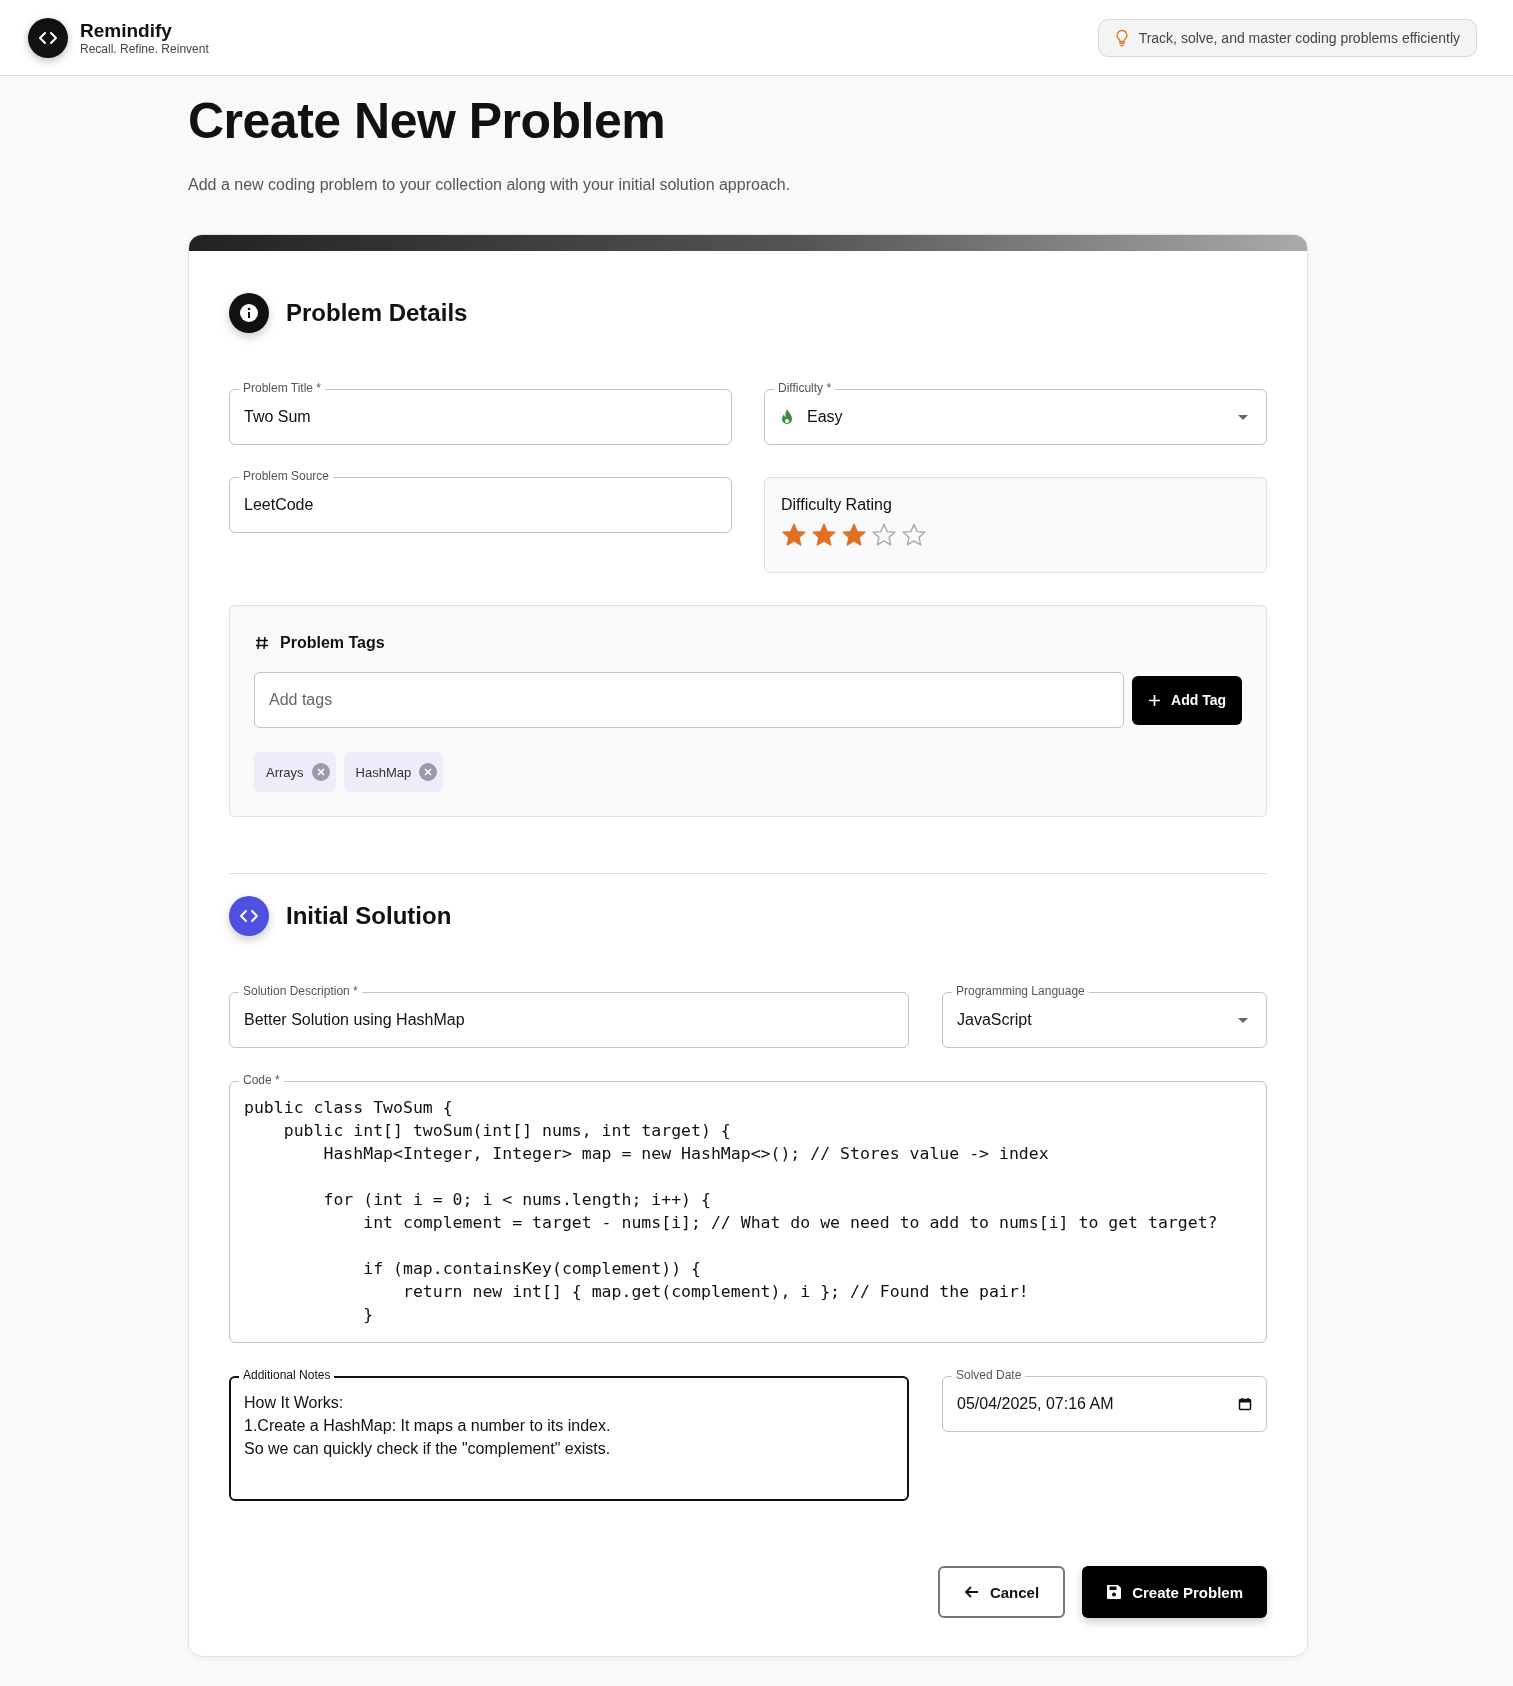  I want to click on tag-chip: Arrays, so click(295, 772).